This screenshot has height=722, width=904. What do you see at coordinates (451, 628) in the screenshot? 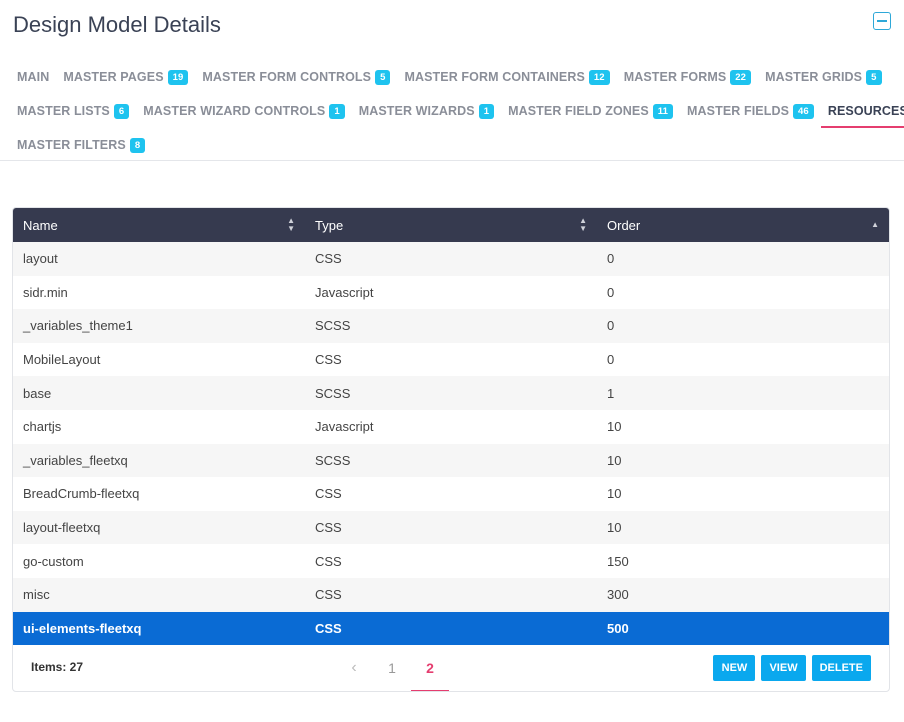
I see `table-row: ui-elements-fleetxq CSS 500` at bounding box center [451, 628].